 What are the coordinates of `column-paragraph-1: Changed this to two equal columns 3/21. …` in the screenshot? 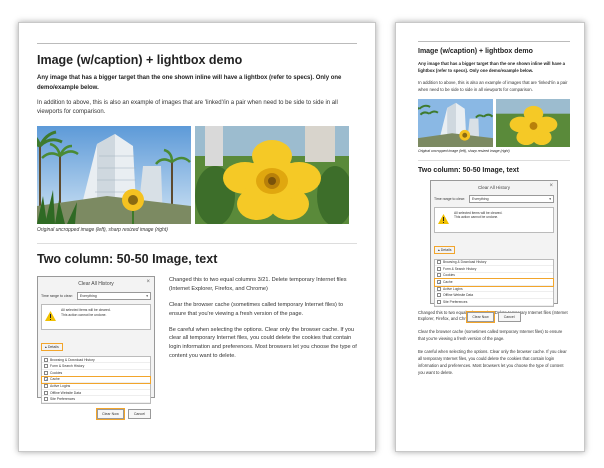 It's located at (258, 284).